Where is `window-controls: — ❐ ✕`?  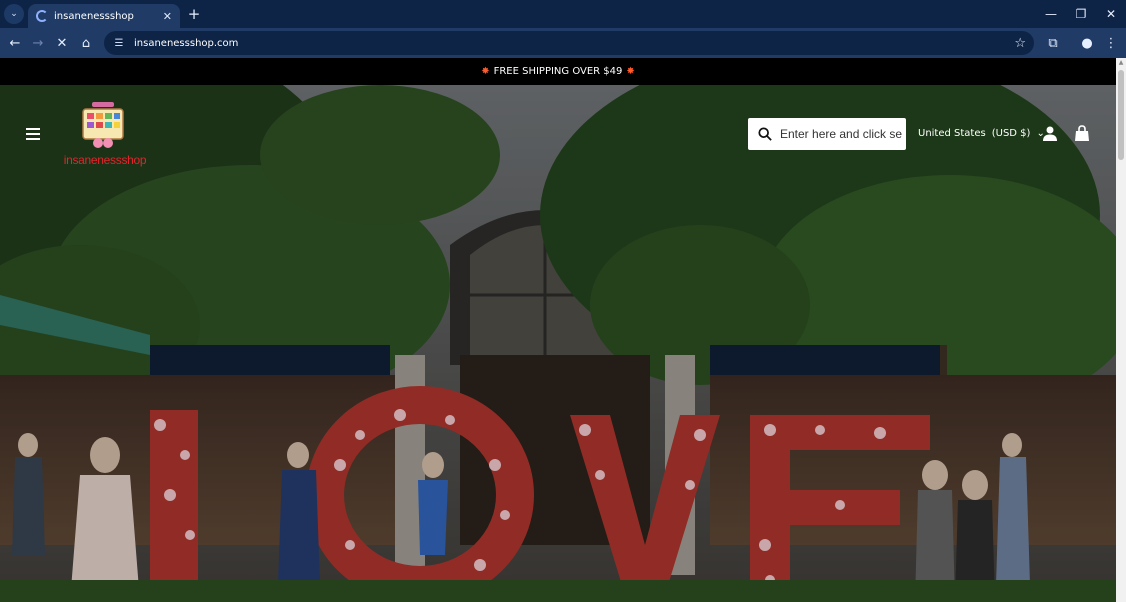 window-controls: — ❐ ✕ is located at coordinates (1081, 14).